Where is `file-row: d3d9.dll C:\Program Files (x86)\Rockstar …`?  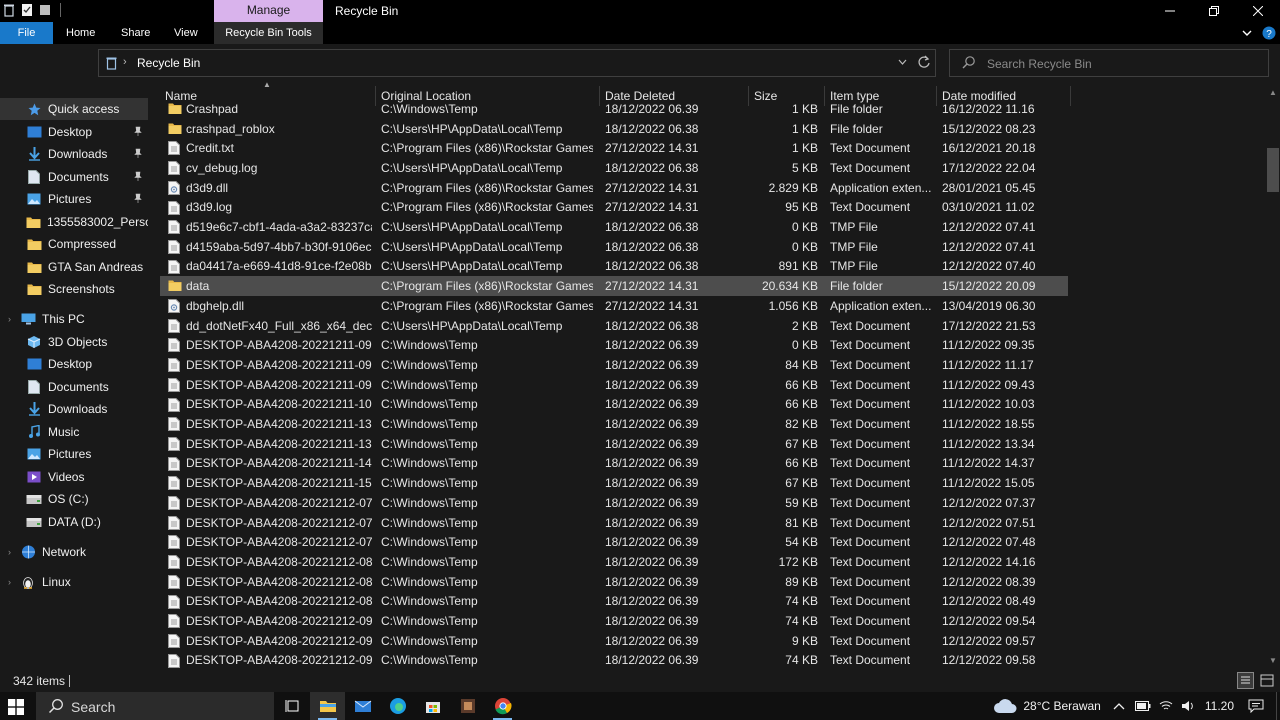 file-row: d3d9.dll C:\Program Files (x86)\Rockstar … is located at coordinates (614, 188).